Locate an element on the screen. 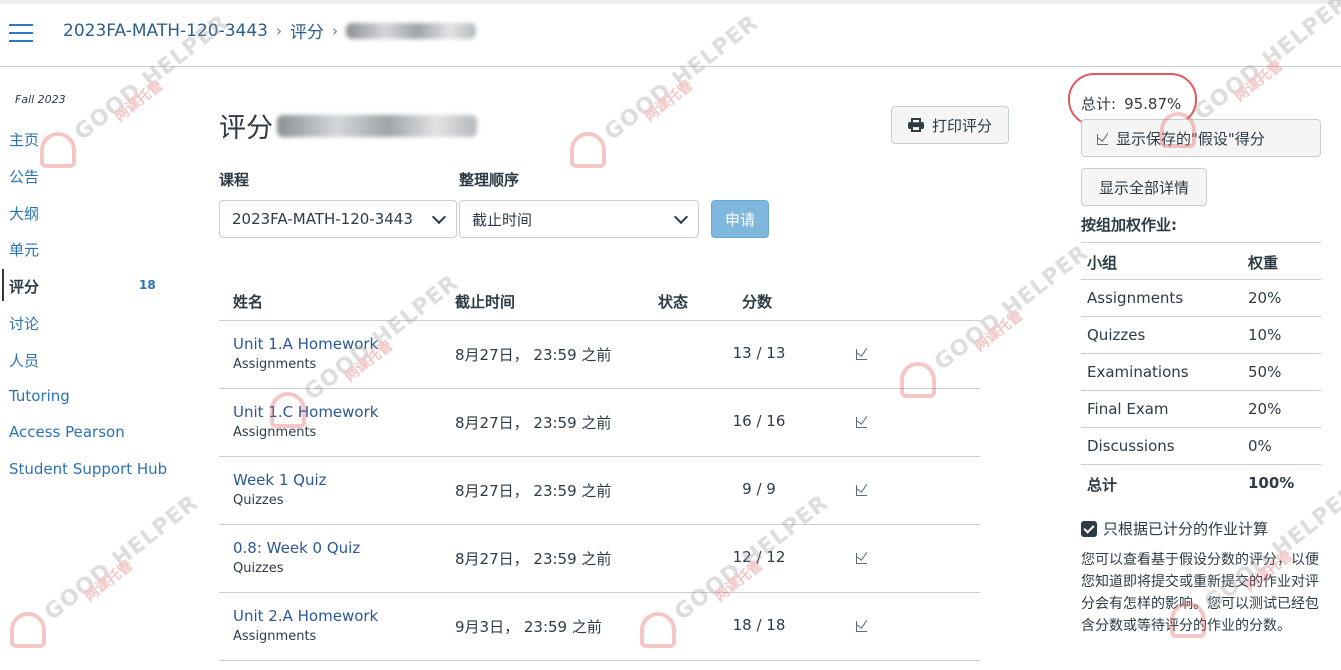  score: 12 / 12 is located at coordinates (759, 557).